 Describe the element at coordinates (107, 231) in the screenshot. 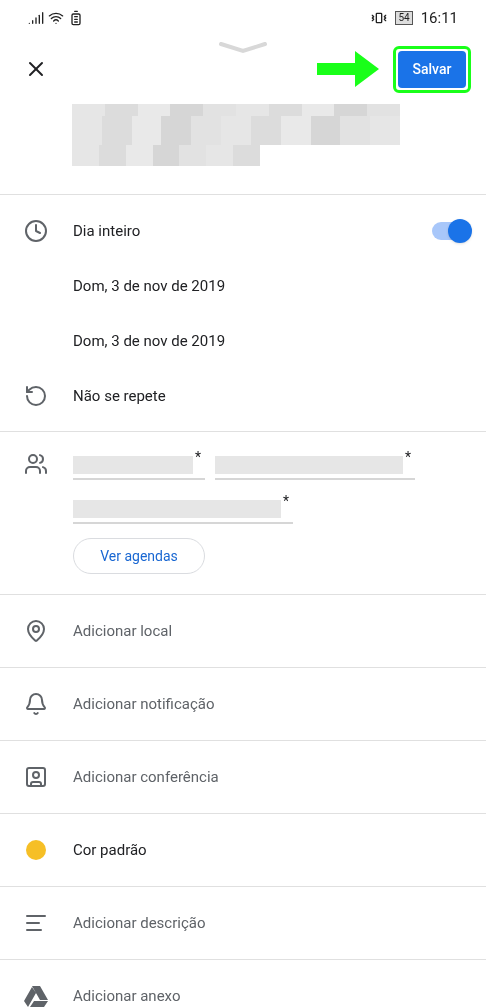

I see `all-day-label: Dia inteiro` at that location.